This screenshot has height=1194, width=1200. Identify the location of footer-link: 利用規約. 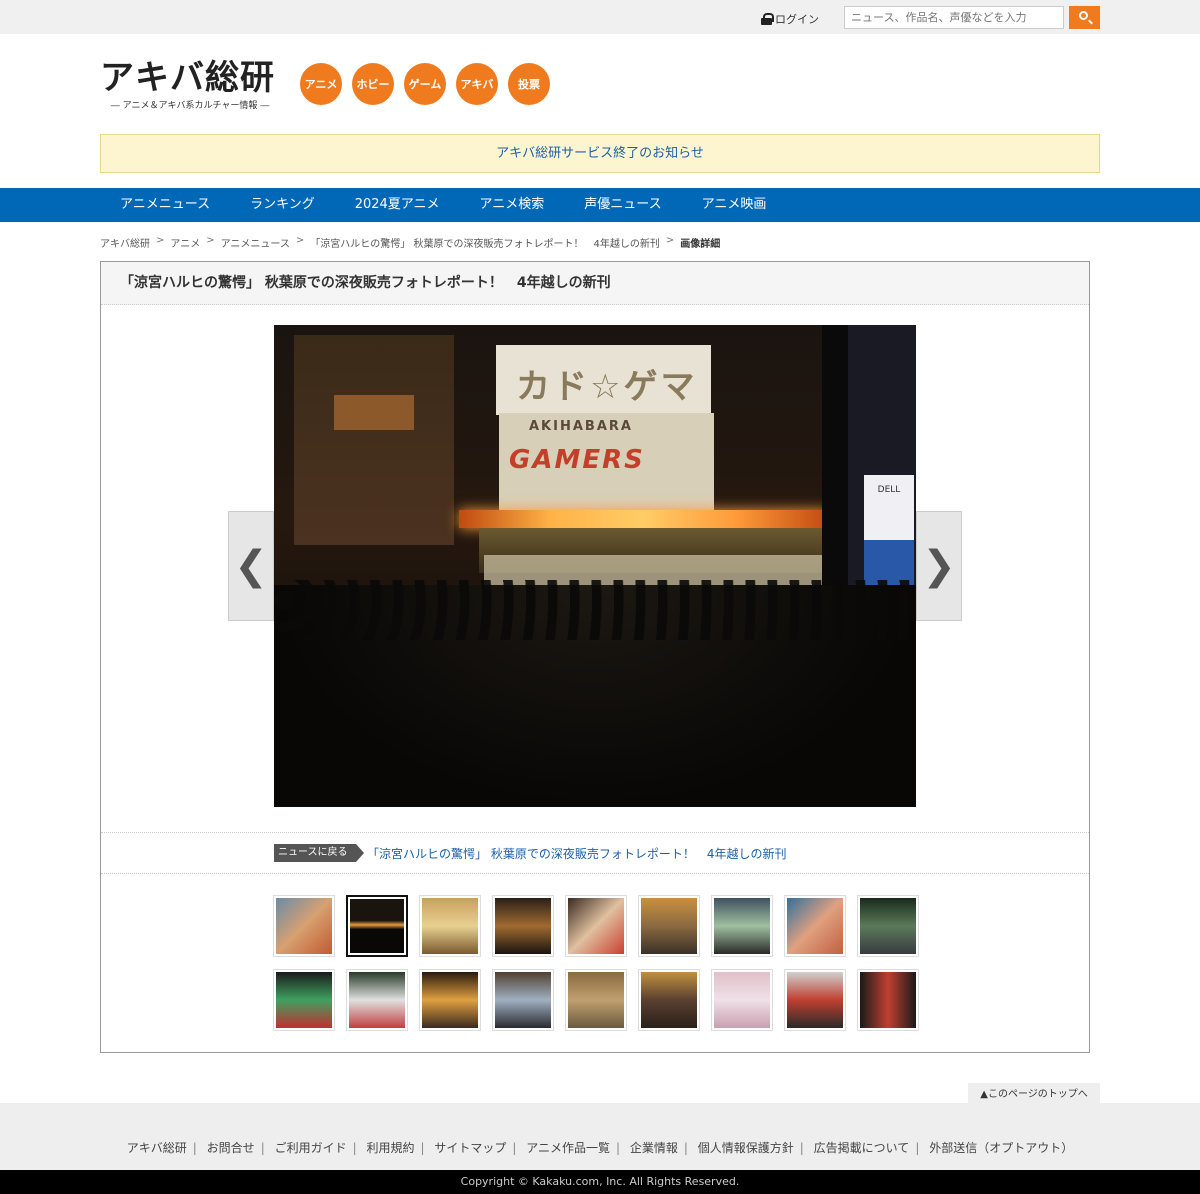
(390, 1148).